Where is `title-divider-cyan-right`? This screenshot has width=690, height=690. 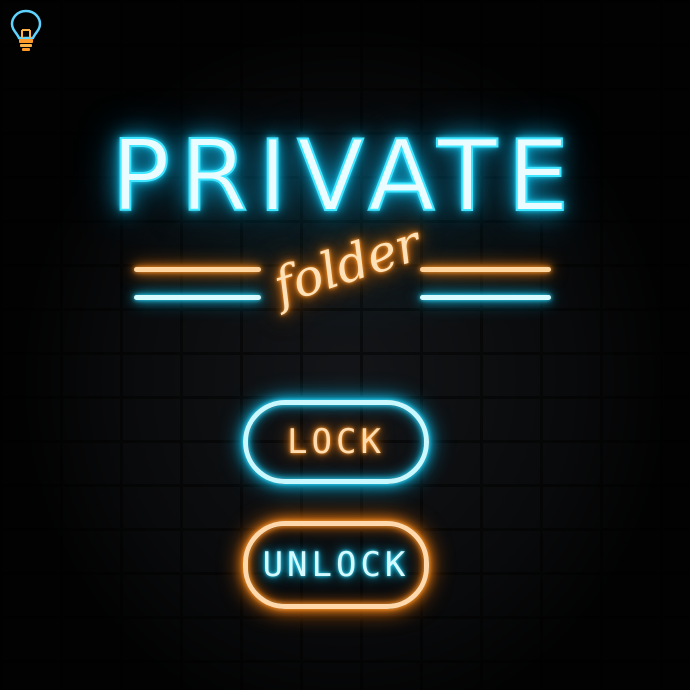 title-divider-cyan-right is located at coordinates (485, 297).